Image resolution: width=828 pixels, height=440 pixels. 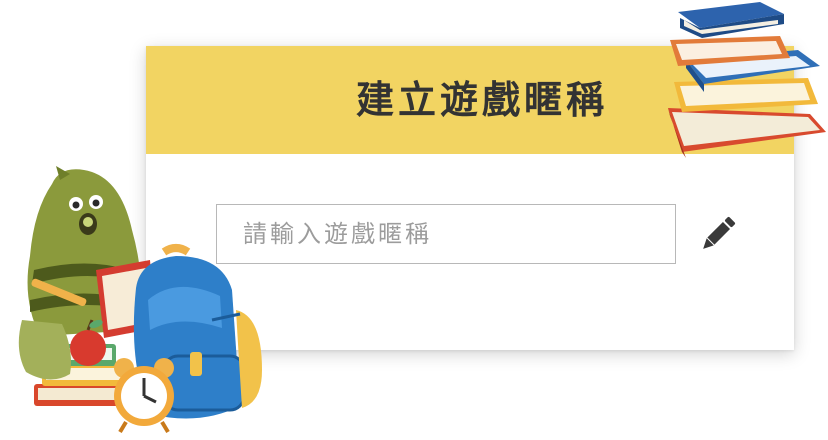 What do you see at coordinates (747, 133) in the screenshot?
I see `book-bottom` at bounding box center [747, 133].